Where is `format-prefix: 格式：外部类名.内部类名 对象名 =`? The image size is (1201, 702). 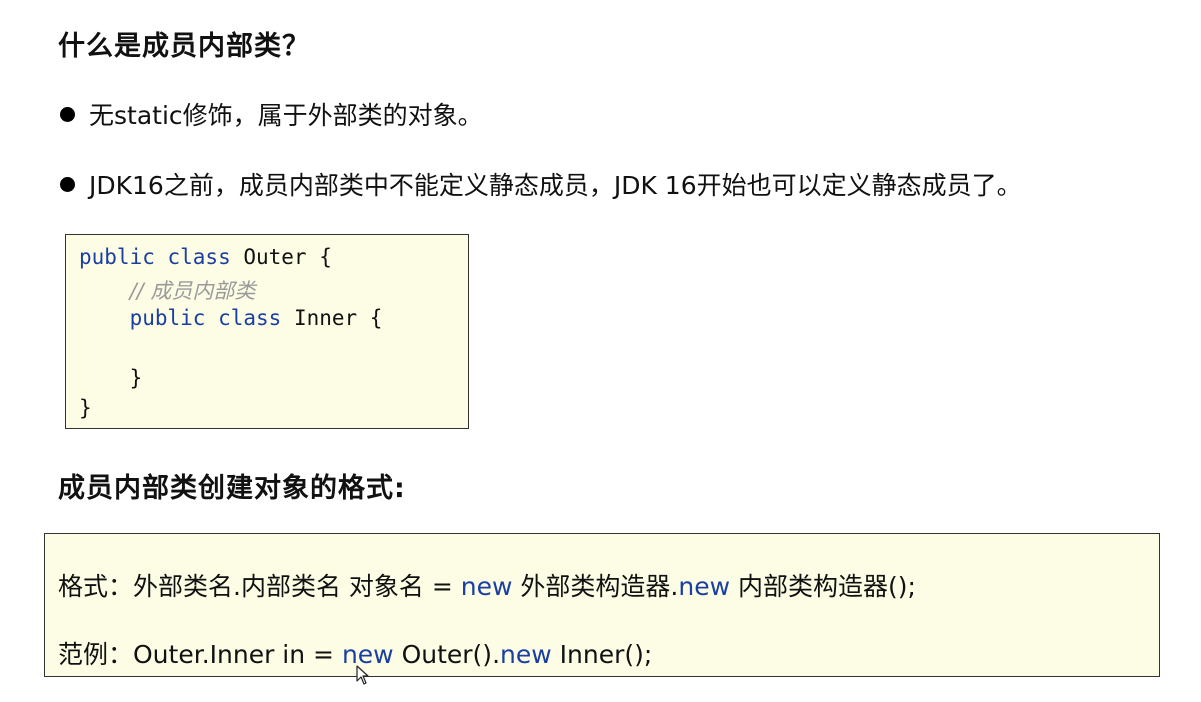
format-prefix: 格式：外部类名.内部类名 对象名 = is located at coordinates (259, 586).